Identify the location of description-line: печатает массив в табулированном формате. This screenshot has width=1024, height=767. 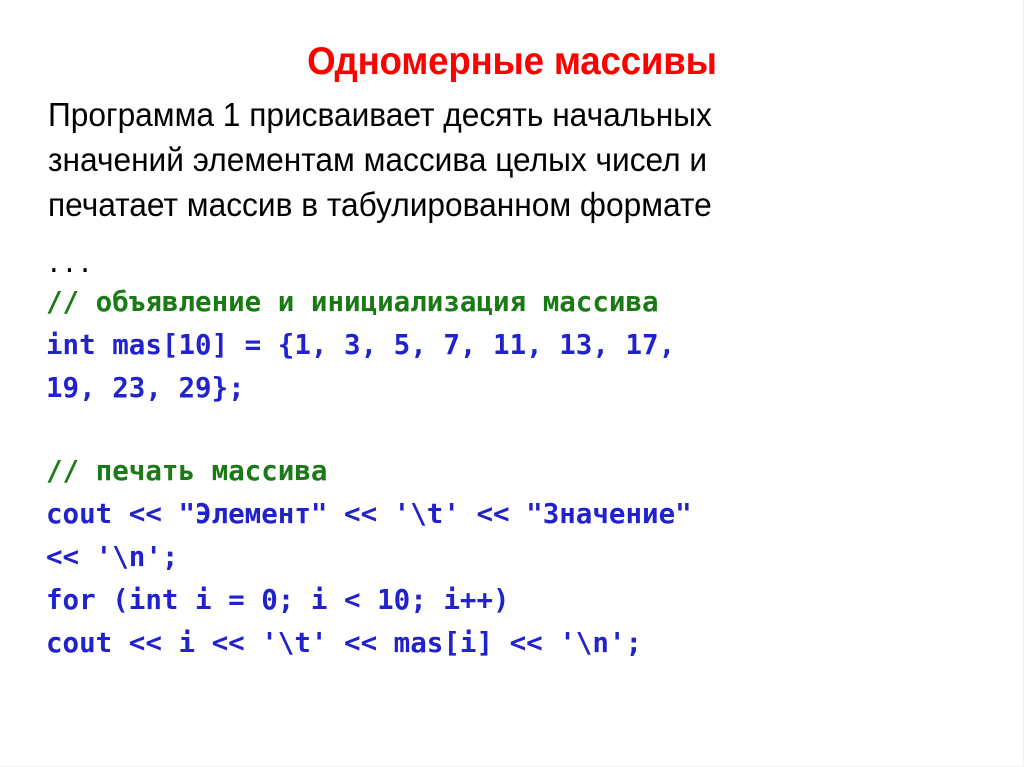
(380, 204).